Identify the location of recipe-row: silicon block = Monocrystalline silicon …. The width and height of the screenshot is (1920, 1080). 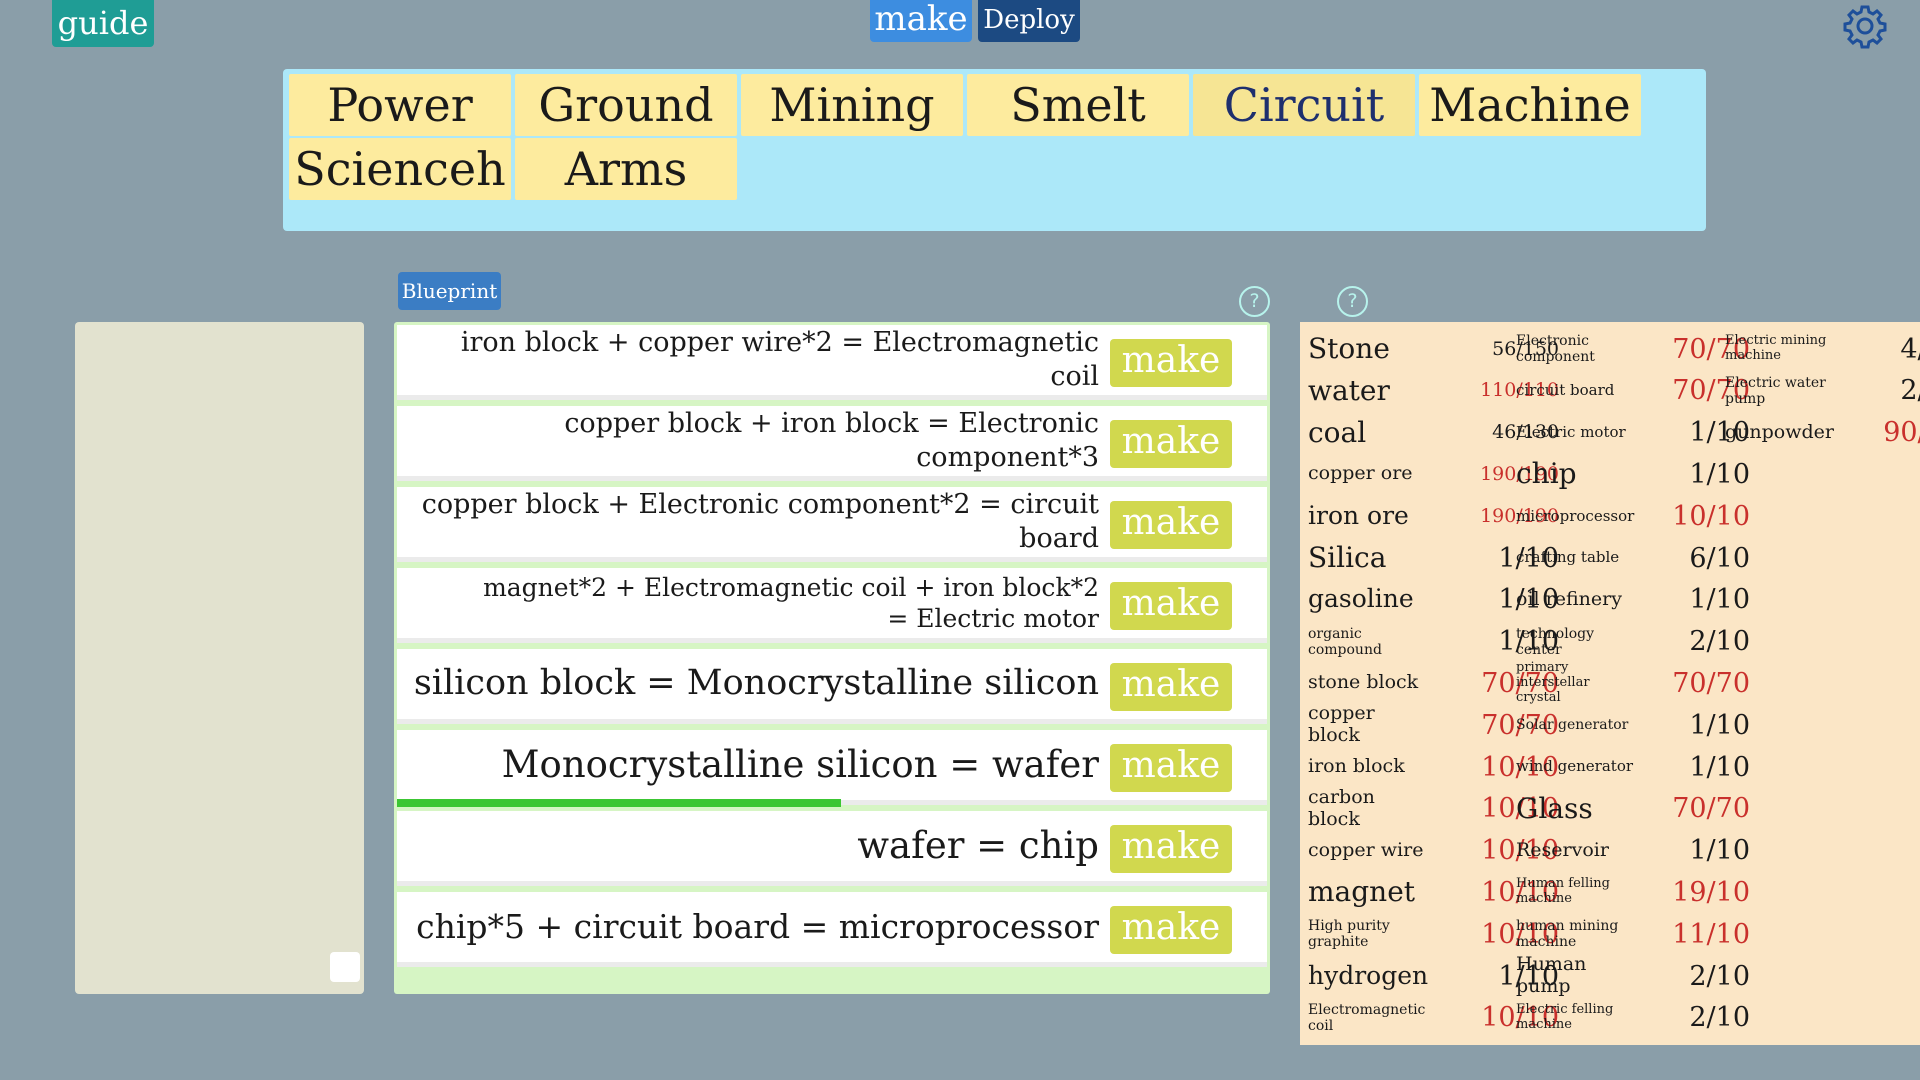
(832, 684).